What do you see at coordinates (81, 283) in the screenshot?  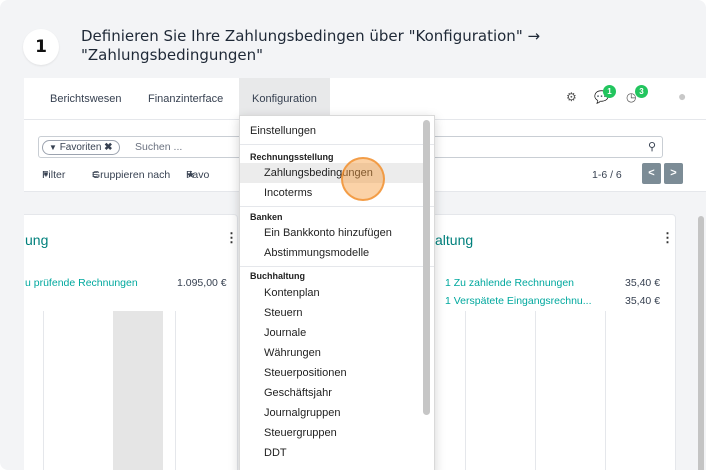 I see `card-link: u prüfende Rechnungen` at bounding box center [81, 283].